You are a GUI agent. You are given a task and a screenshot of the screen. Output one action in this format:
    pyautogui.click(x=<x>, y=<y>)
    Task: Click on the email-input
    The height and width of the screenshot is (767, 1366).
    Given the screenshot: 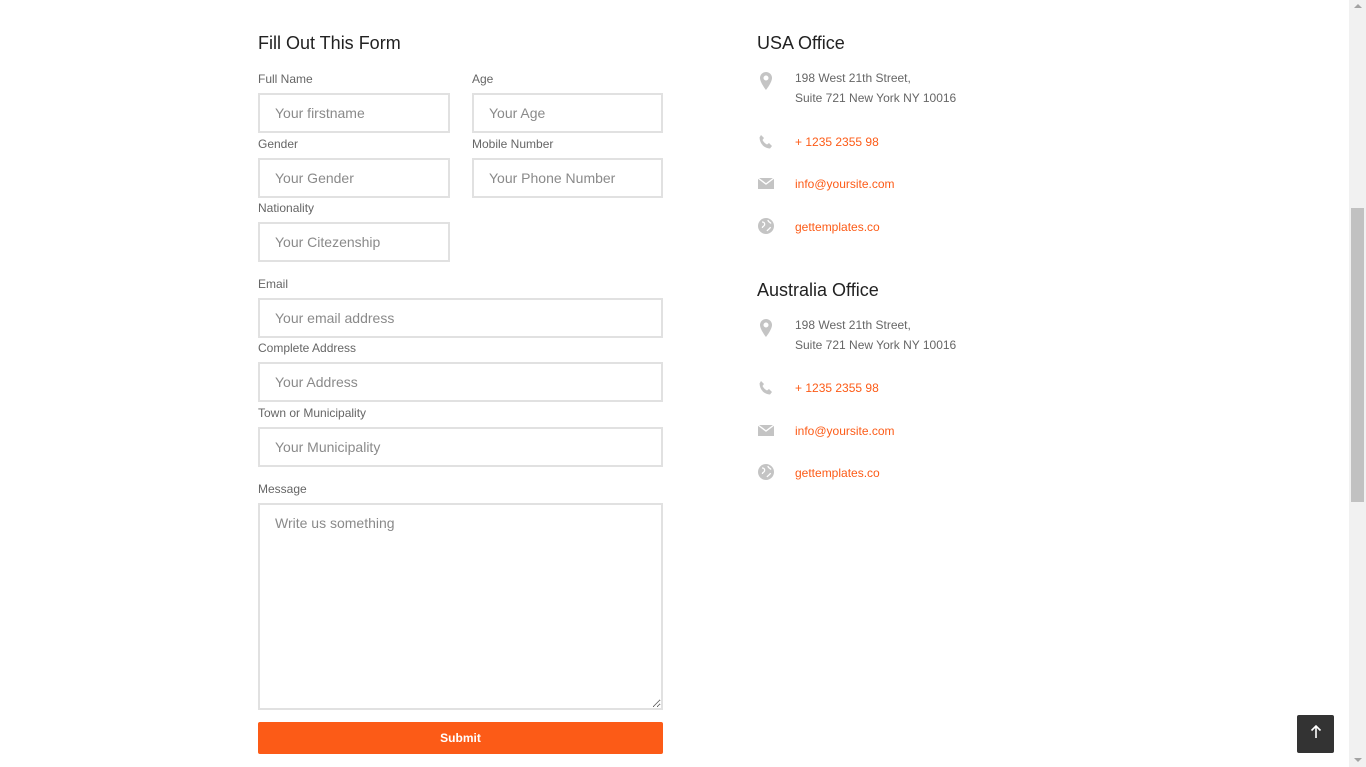 What is the action you would take?
    pyautogui.click(x=460, y=318)
    